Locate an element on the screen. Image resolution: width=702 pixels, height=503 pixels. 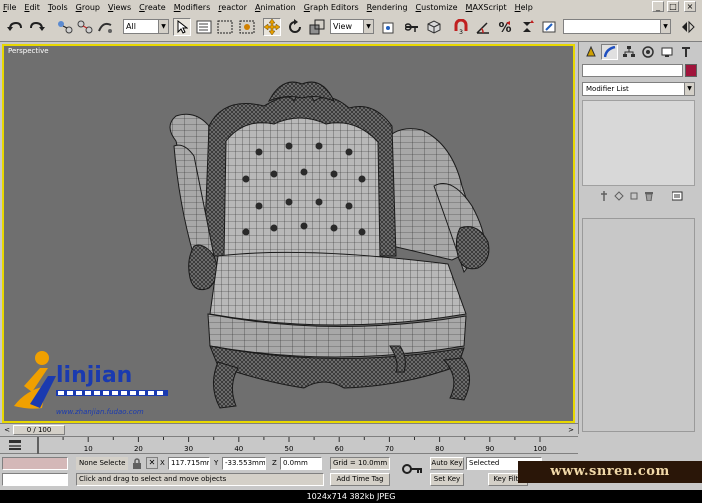
object-name-field is located at coordinates (632, 70).